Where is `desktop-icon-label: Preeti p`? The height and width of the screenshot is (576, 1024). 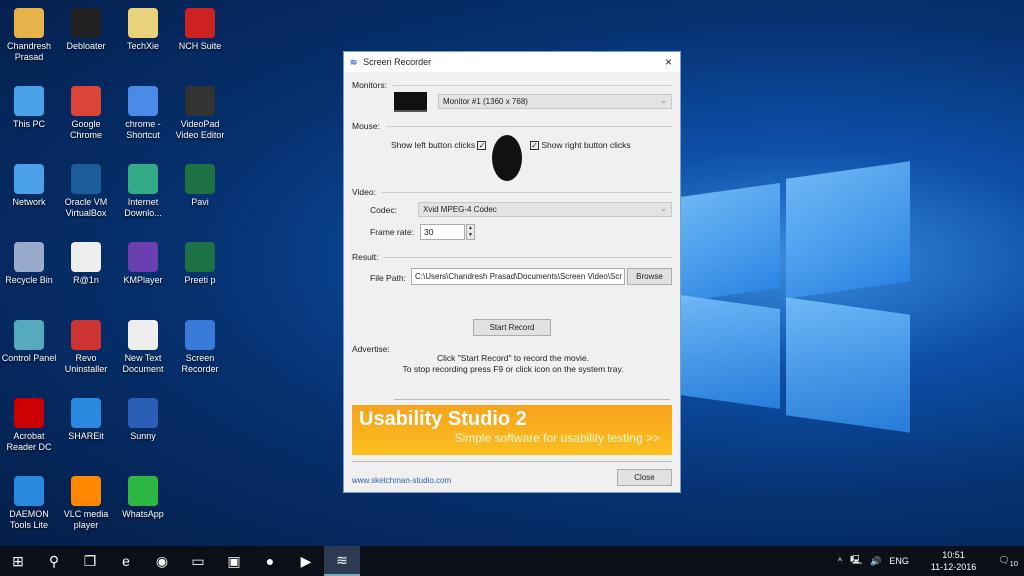 desktop-icon-label: Preeti p is located at coordinates (200, 280).